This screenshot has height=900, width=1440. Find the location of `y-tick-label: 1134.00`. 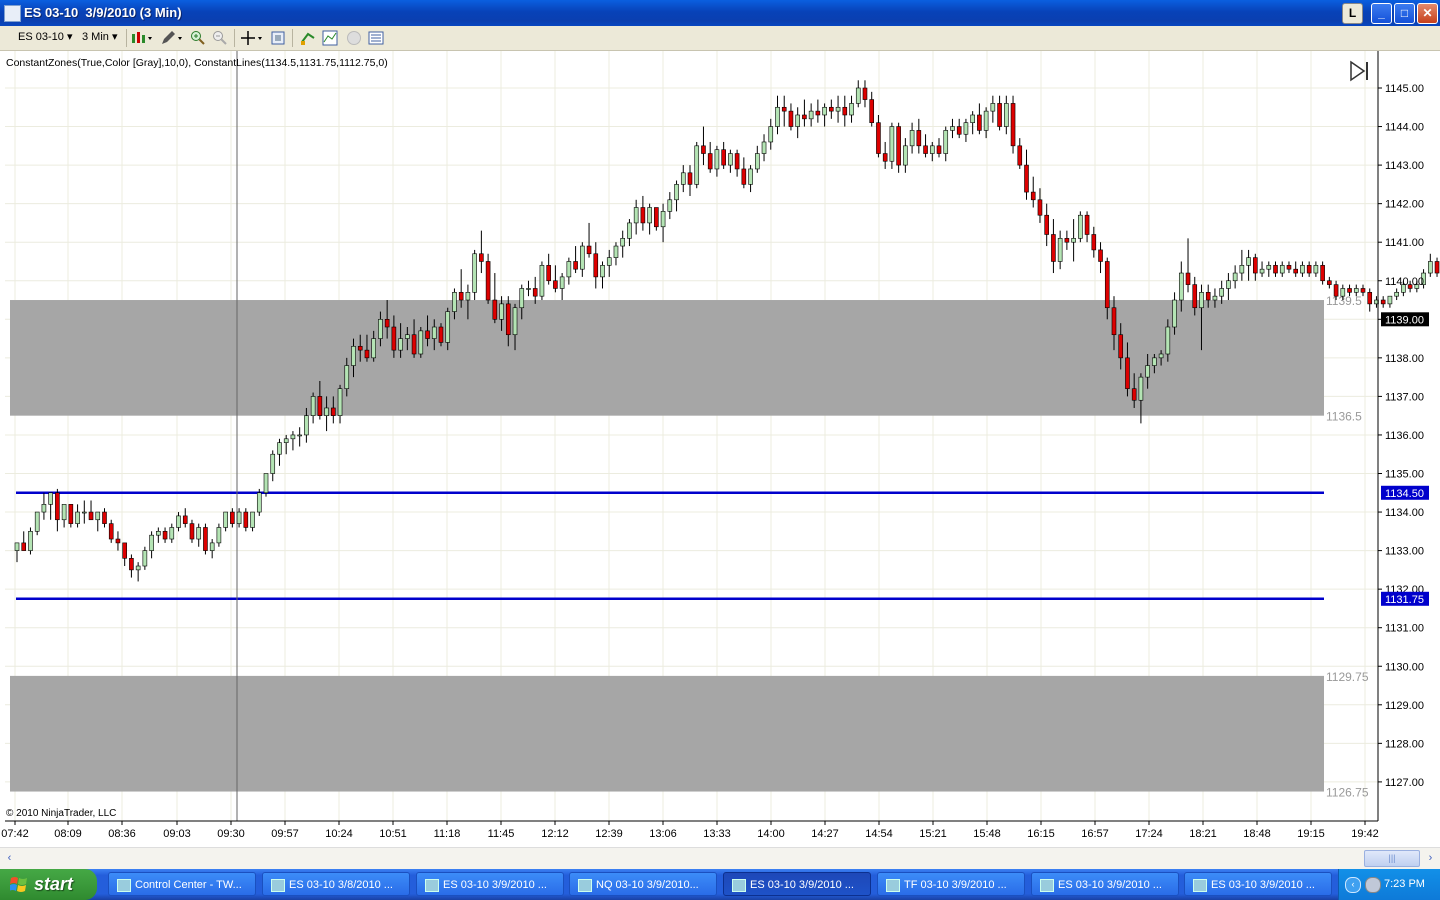

y-tick-label: 1134.00 is located at coordinates (1404, 513).